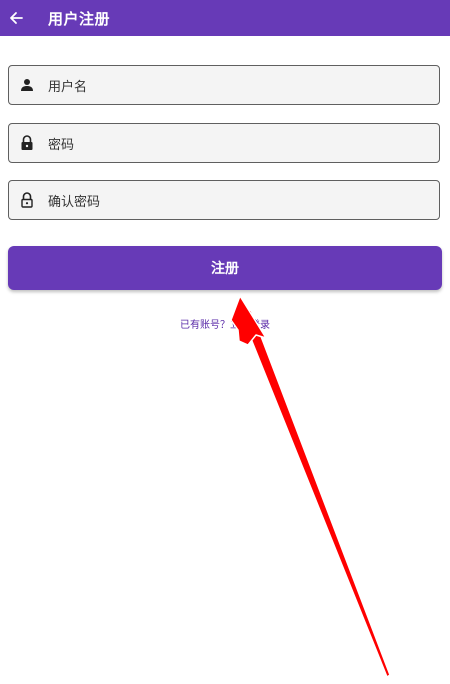 Image resolution: width=450 pixels, height=684 pixels. I want to click on arrow-left-icon, so click(16, 18).